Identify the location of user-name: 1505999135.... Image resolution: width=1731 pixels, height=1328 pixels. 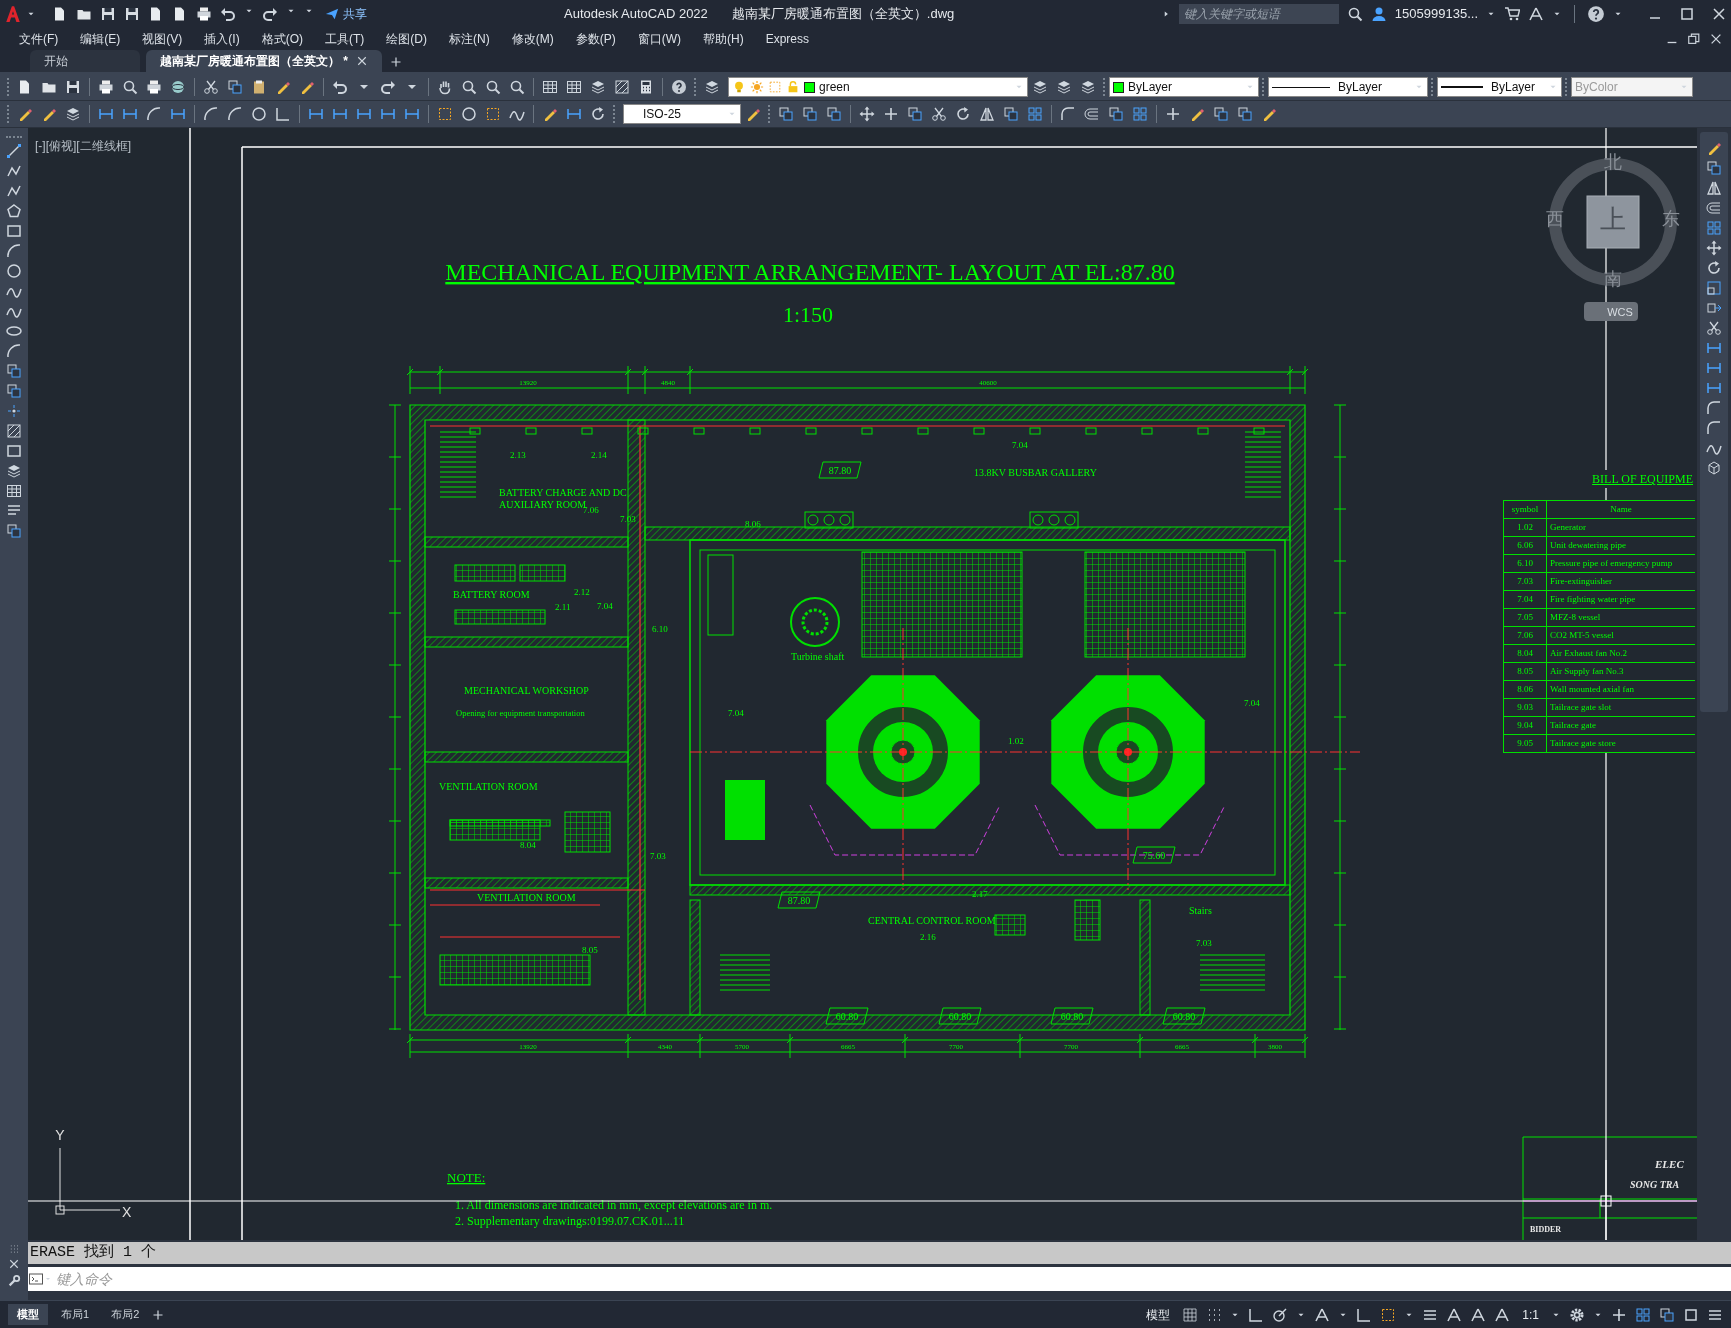
(1436, 14).